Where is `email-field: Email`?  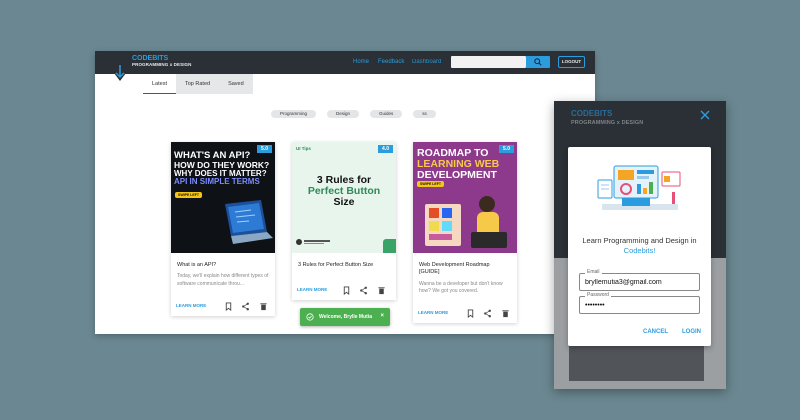
email-field: Email is located at coordinates (639, 280).